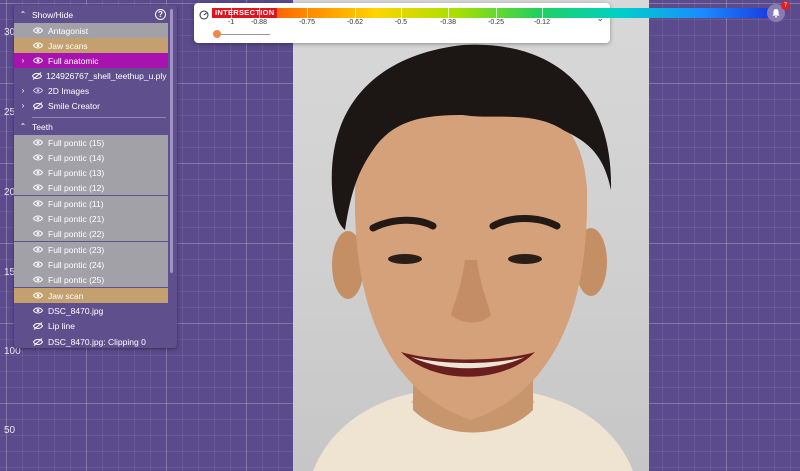 The height and width of the screenshot is (471, 800). I want to click on tree-item-label: Full pontic (22), so click(76, 233).